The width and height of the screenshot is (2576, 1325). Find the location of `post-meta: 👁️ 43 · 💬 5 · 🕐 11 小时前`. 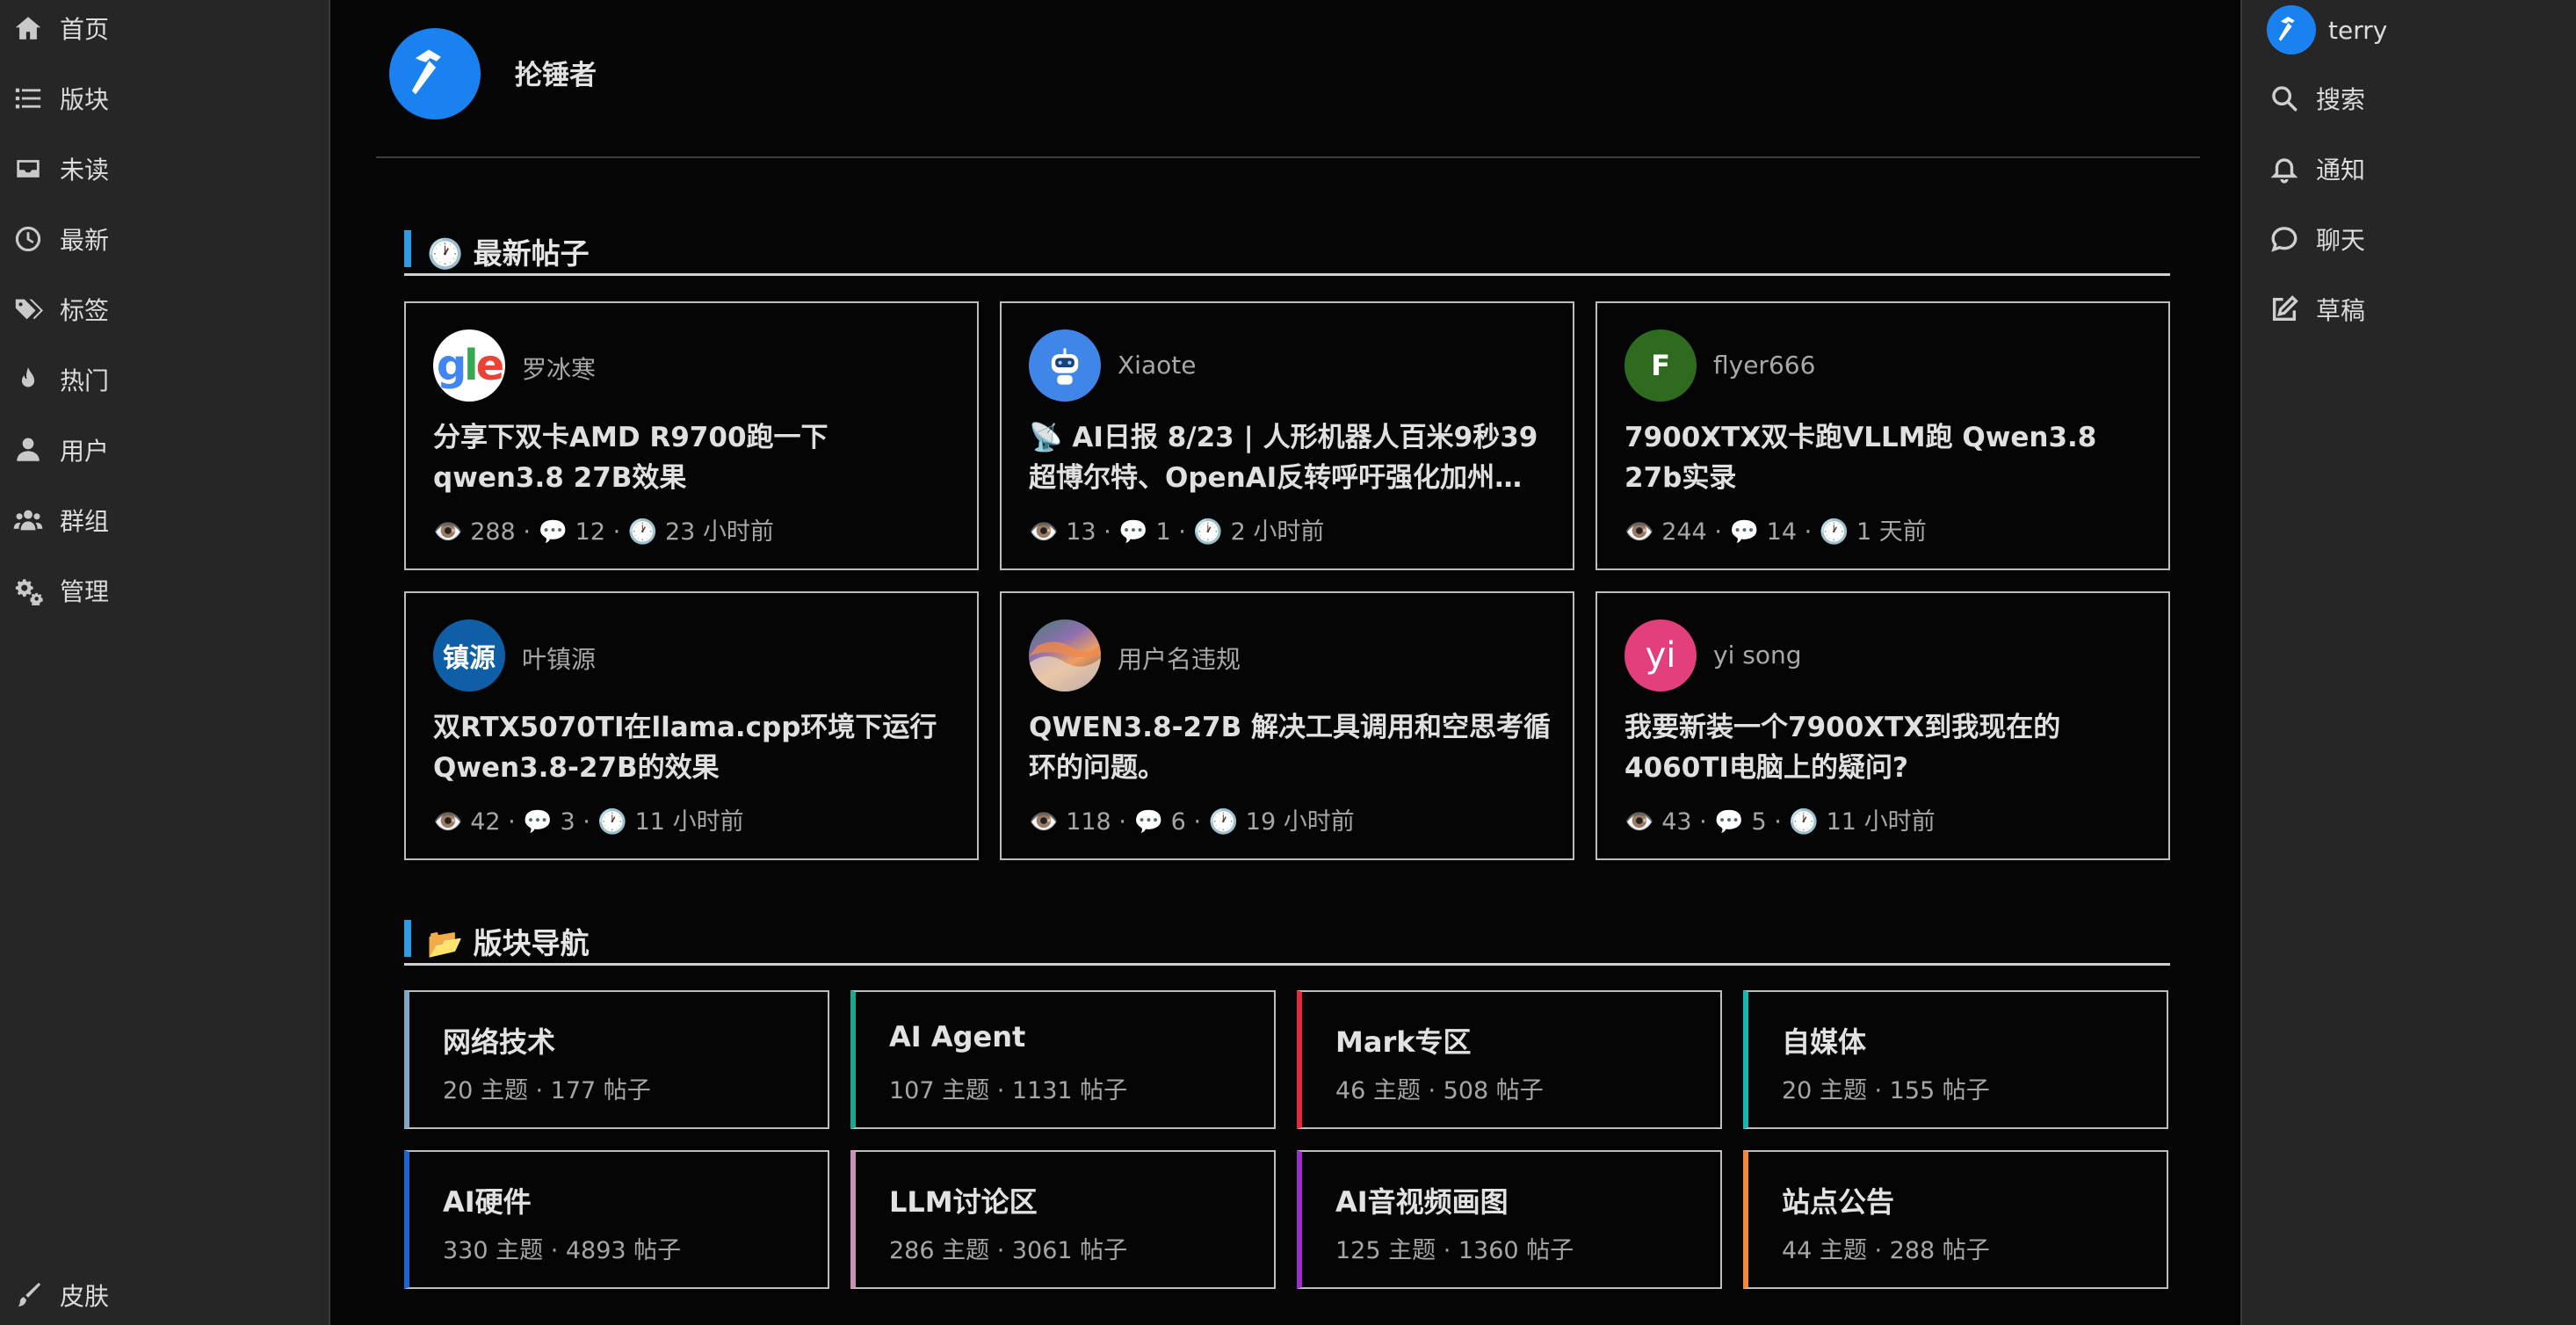

post-meta: 👁️ 43 · 💬 5 · 🕐 11 小时前 is located at coordinates (1780, 822).